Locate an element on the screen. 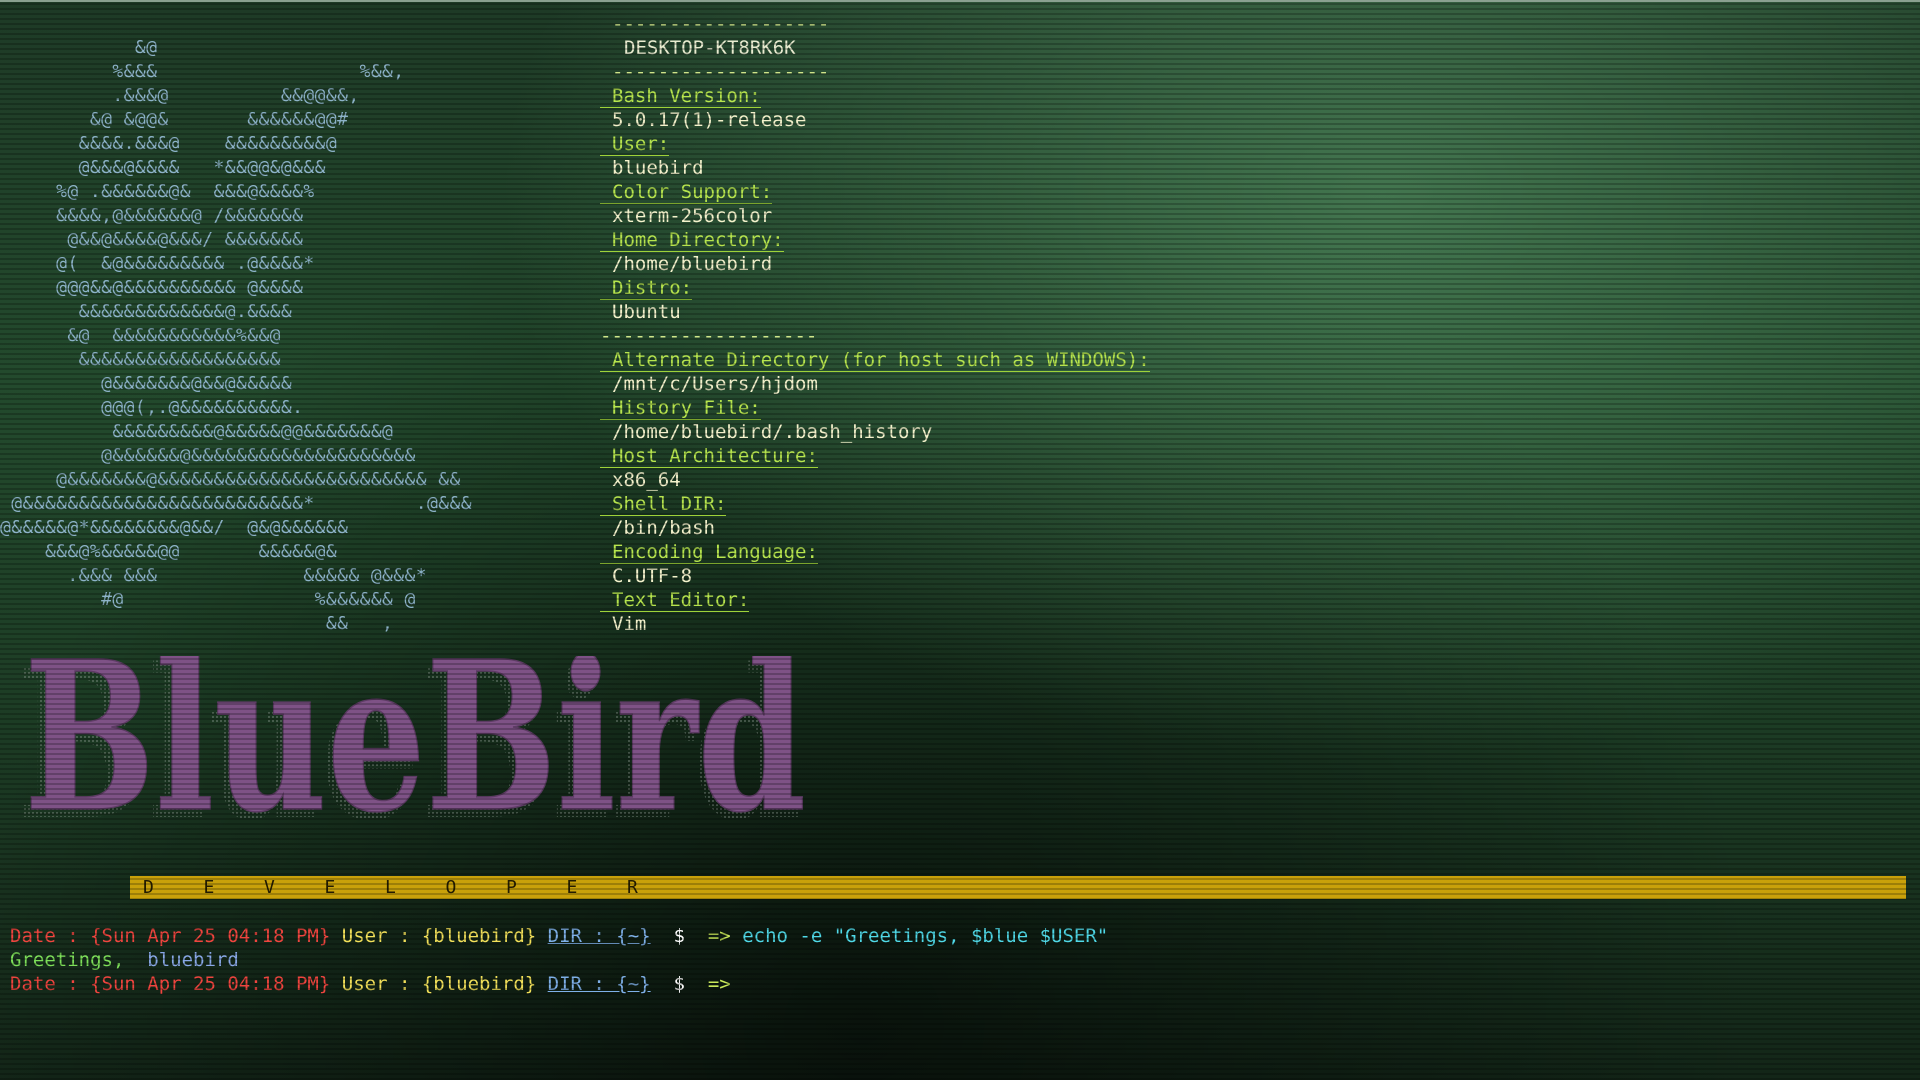 Image resolution: width=1920 pixels, height=1080 pixels. info-label-user: User: is located at coordinates (635, 144).